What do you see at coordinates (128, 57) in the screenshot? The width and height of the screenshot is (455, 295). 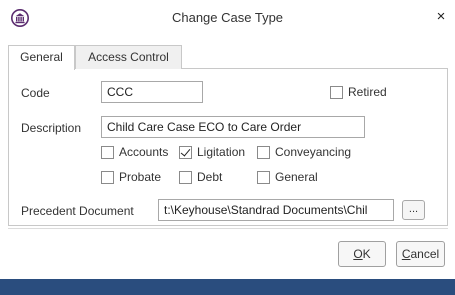 I see `tab-access-control: Access Control` at bounding box center [128, 57].